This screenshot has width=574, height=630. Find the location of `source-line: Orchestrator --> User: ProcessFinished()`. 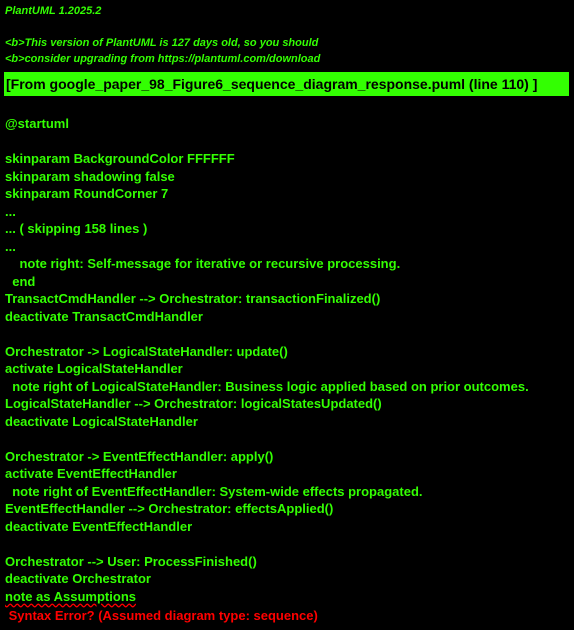

source-line: Orchestrator --> User: ProcessFinished() is located at coordinates (131, 561).